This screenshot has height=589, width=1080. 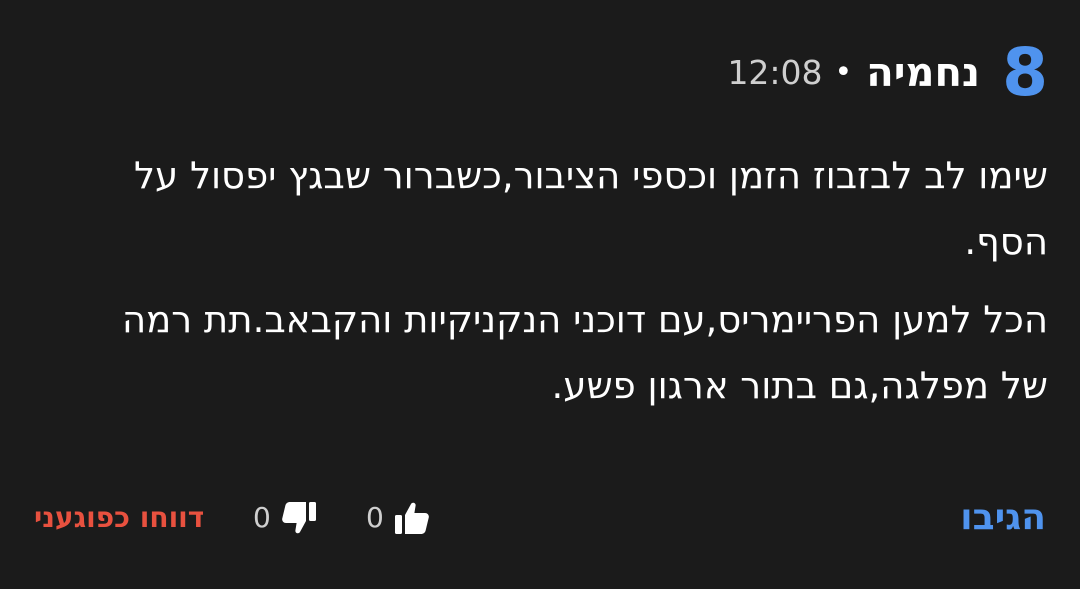 I want to click on reply-button: הגיבו, so click(x=1003, y=518).